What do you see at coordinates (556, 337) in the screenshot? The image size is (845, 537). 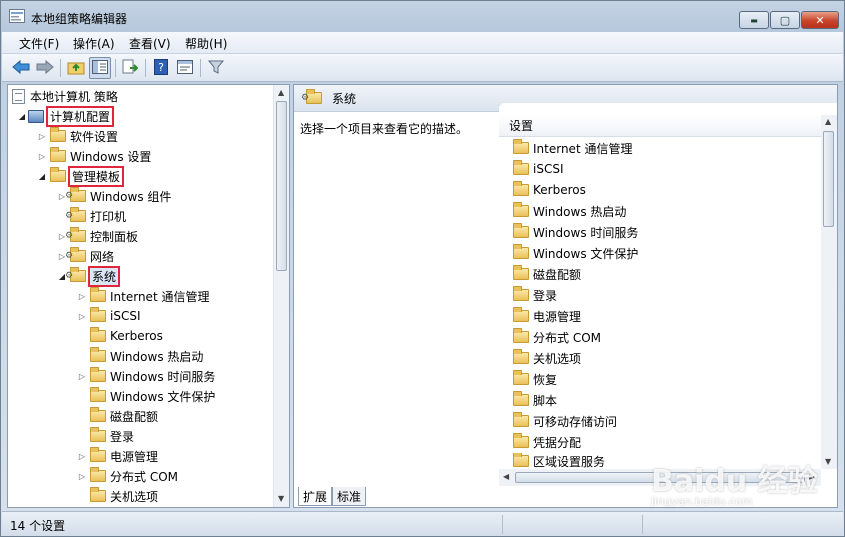 I see `list-item: 分布式 COM` at bounding box center [556, 337].